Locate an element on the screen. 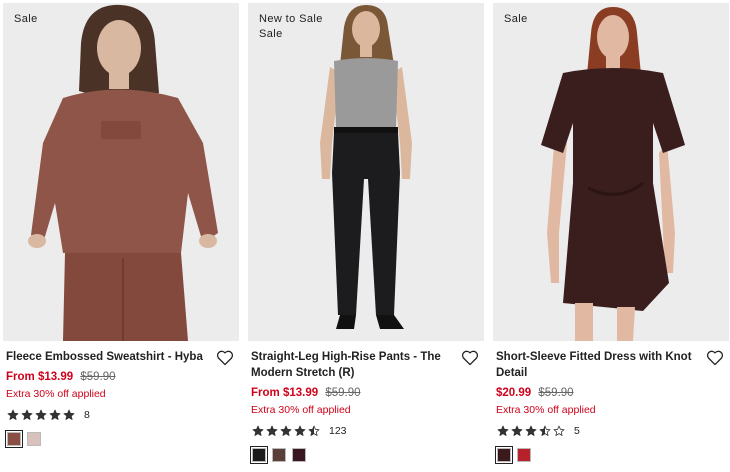  title-row: Fleece Embossed Sweatshirt - Hyba is located at coordinates (121, 357).